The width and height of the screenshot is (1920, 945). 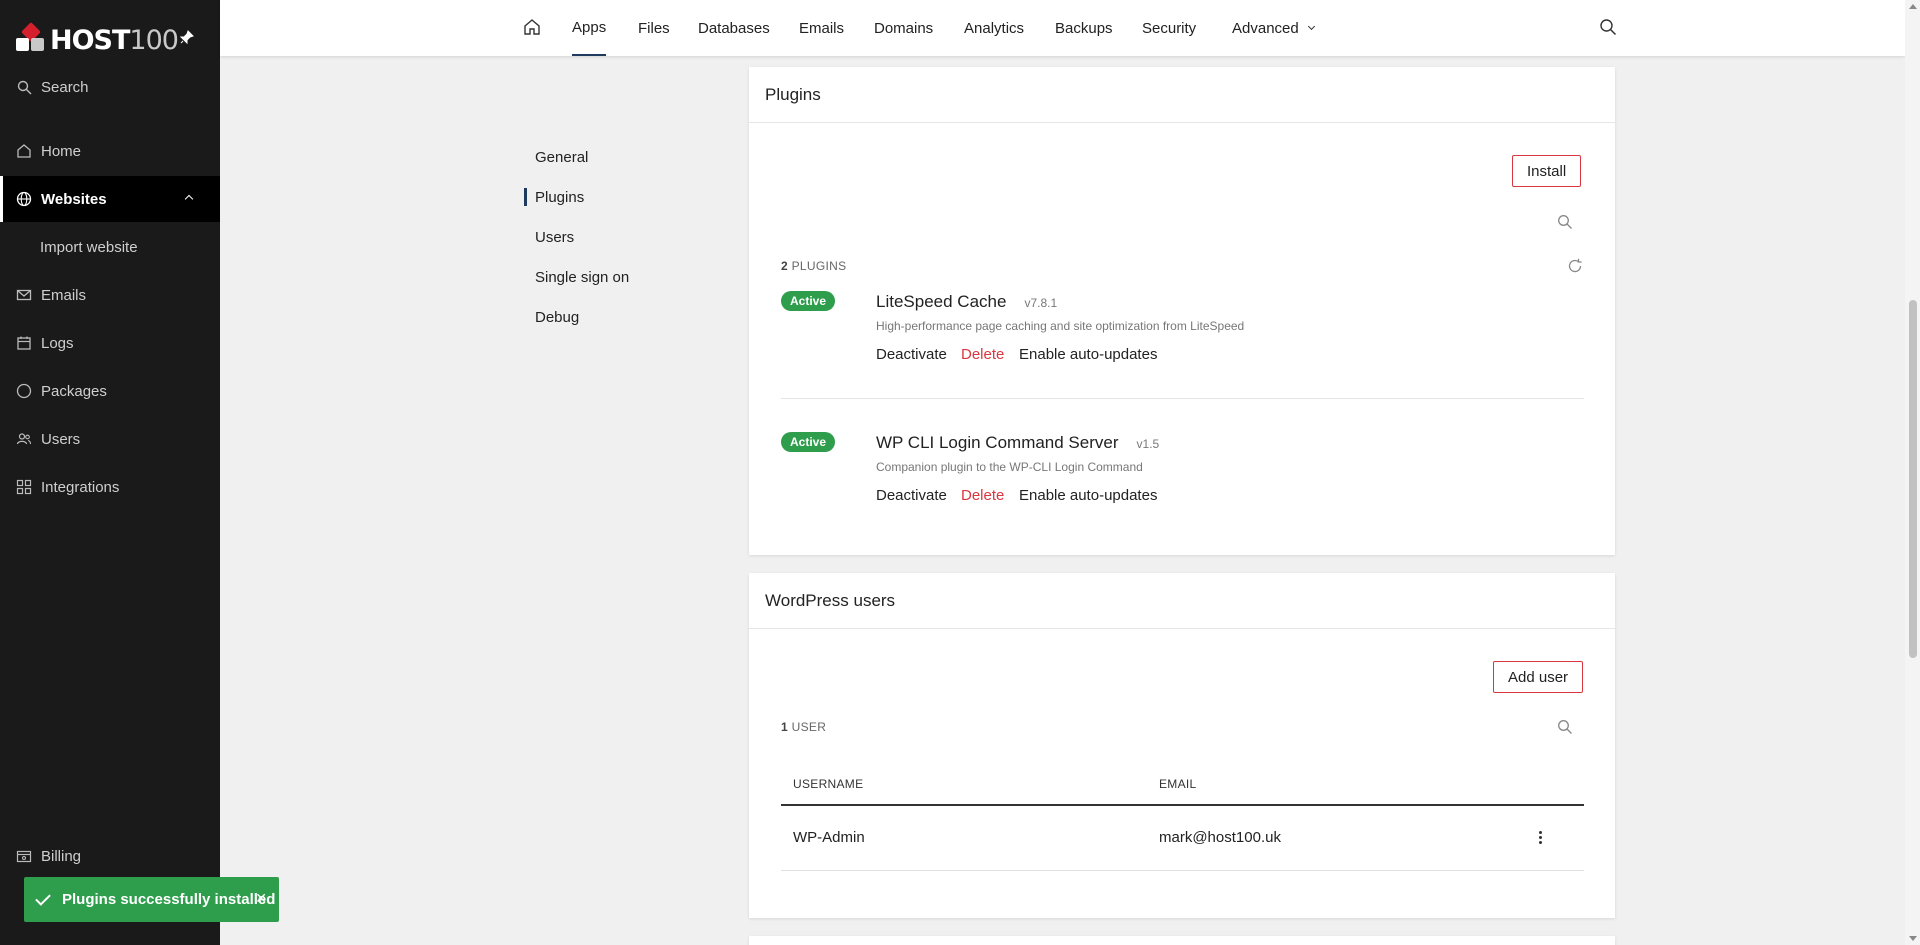 I want to click on status-badge: Active, so click(x=808, y=301).